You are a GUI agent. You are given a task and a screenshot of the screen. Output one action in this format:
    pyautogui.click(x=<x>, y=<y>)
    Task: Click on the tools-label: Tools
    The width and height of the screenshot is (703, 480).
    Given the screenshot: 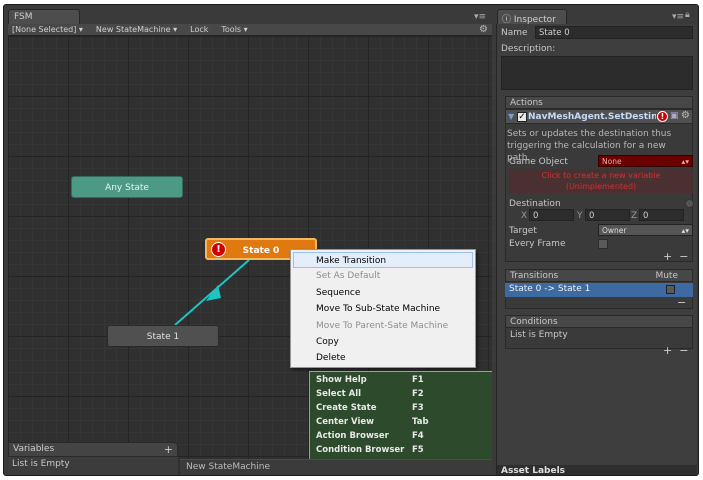 What is the action you would take?
    pyautogui.click(x=231, y=29)
    